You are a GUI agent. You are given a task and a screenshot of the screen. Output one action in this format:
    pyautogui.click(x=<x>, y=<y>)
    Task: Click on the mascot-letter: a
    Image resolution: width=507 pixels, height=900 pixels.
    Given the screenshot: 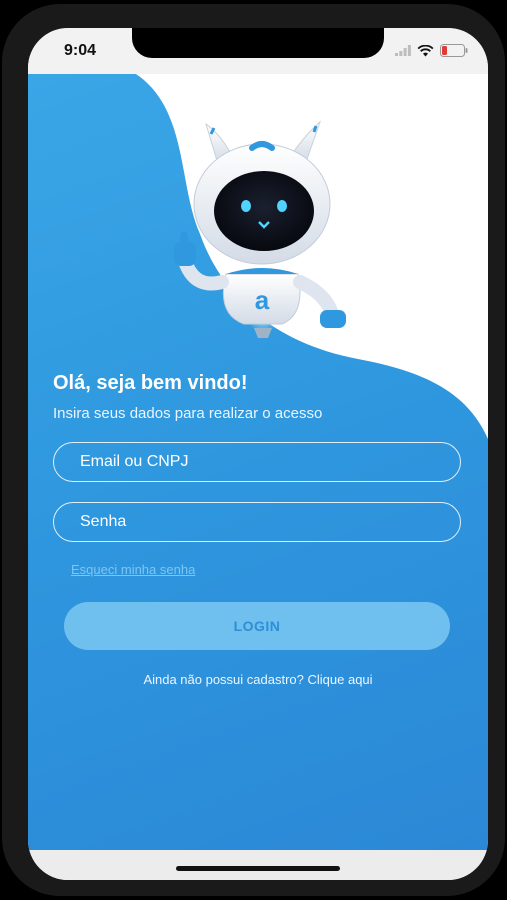 What is the action you would take?
    pyautogui.click(x=262, y=300)
    